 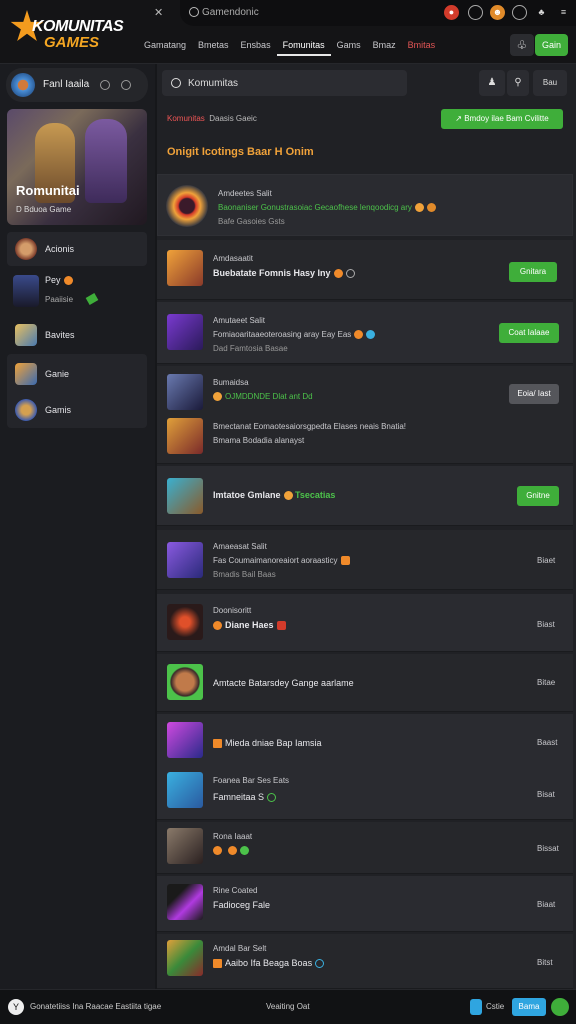 What do you see at coordinates (186, 118) in the screenshot?
I see `breadcrumb-current: Komunitas` at bounding box center [186, 118].